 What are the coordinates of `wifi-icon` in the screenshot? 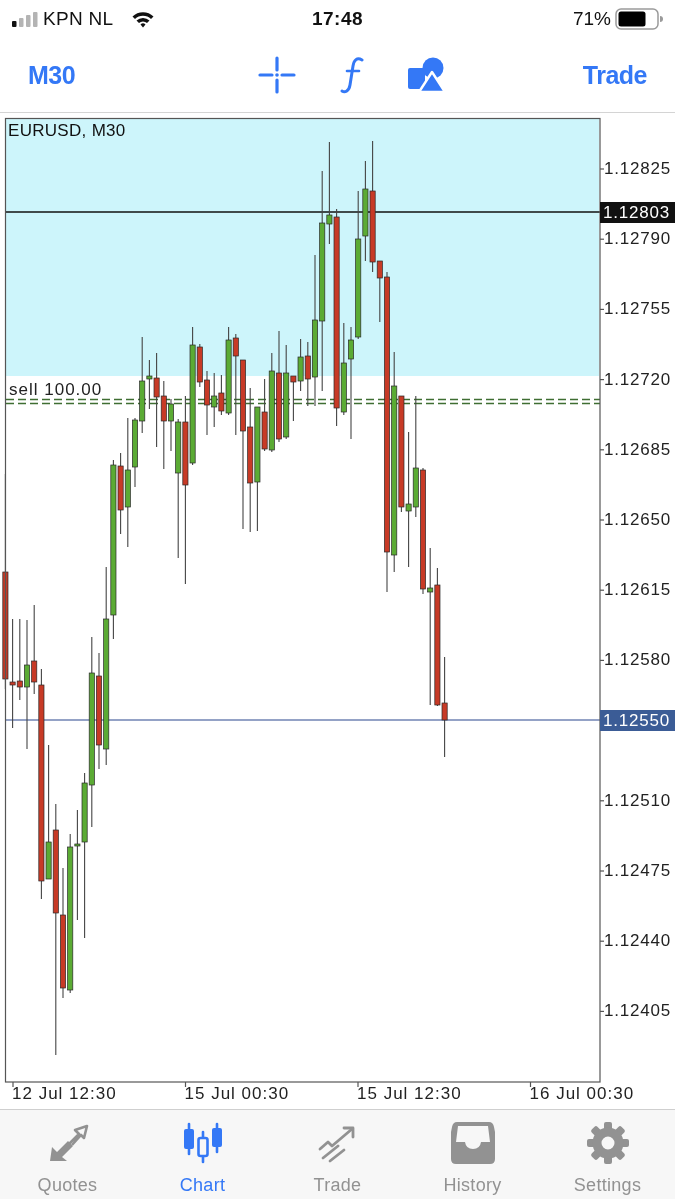 It's located at (143, 19).